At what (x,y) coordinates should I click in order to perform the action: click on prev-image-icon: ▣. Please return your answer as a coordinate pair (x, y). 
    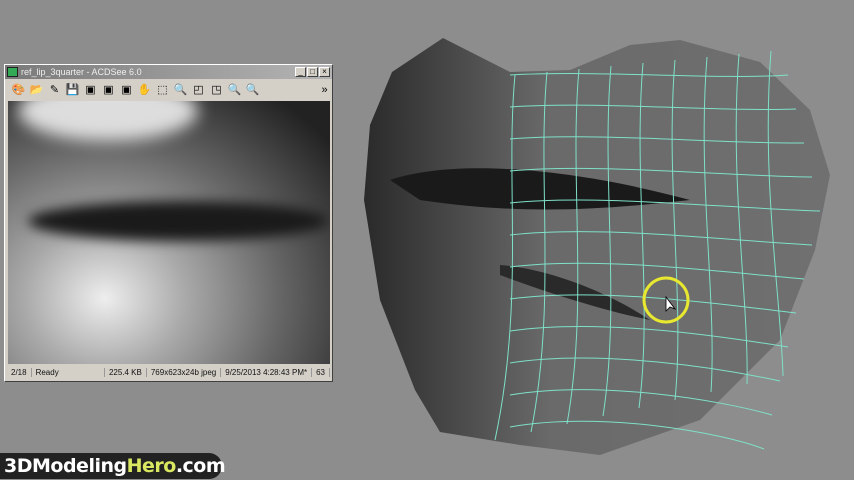
    Looking at the image, I should click on (90, 90).